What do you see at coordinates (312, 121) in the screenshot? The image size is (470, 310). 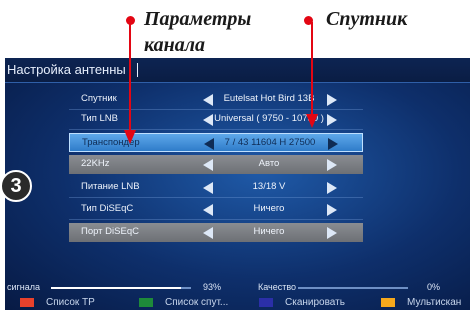 I see `satellite-arrowhead` at bounding box center [312, 121].